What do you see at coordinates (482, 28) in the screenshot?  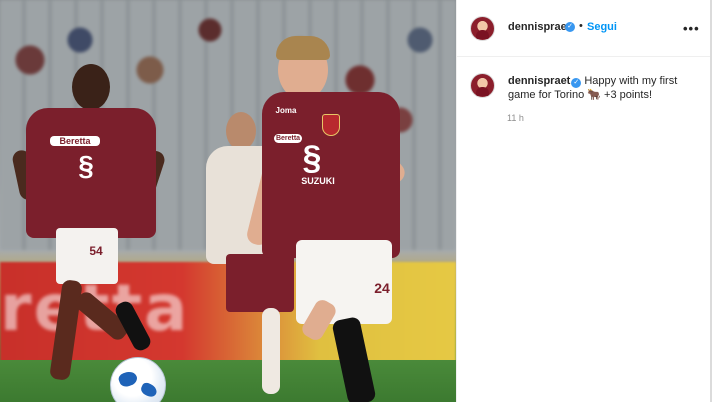 I see `avatar` at bounding box center [482, 28].